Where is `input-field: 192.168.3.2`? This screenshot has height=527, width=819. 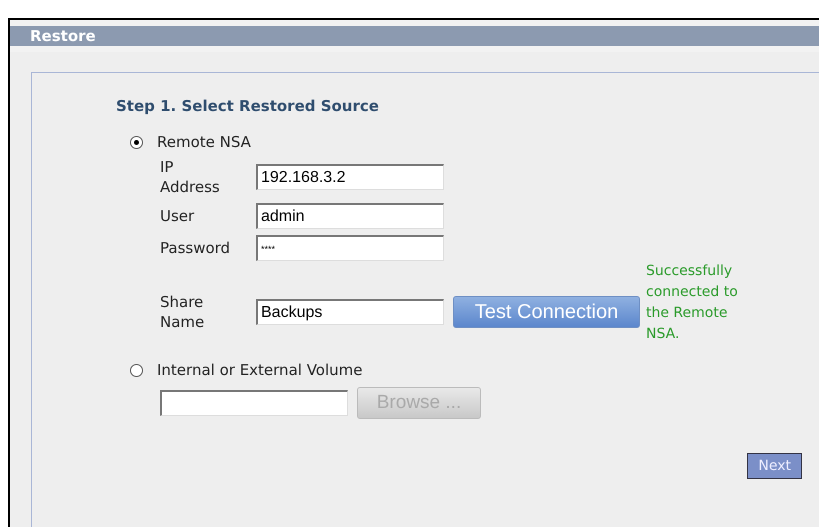
input-field: 192.168.3.2 is located at coordinates (350, 177).